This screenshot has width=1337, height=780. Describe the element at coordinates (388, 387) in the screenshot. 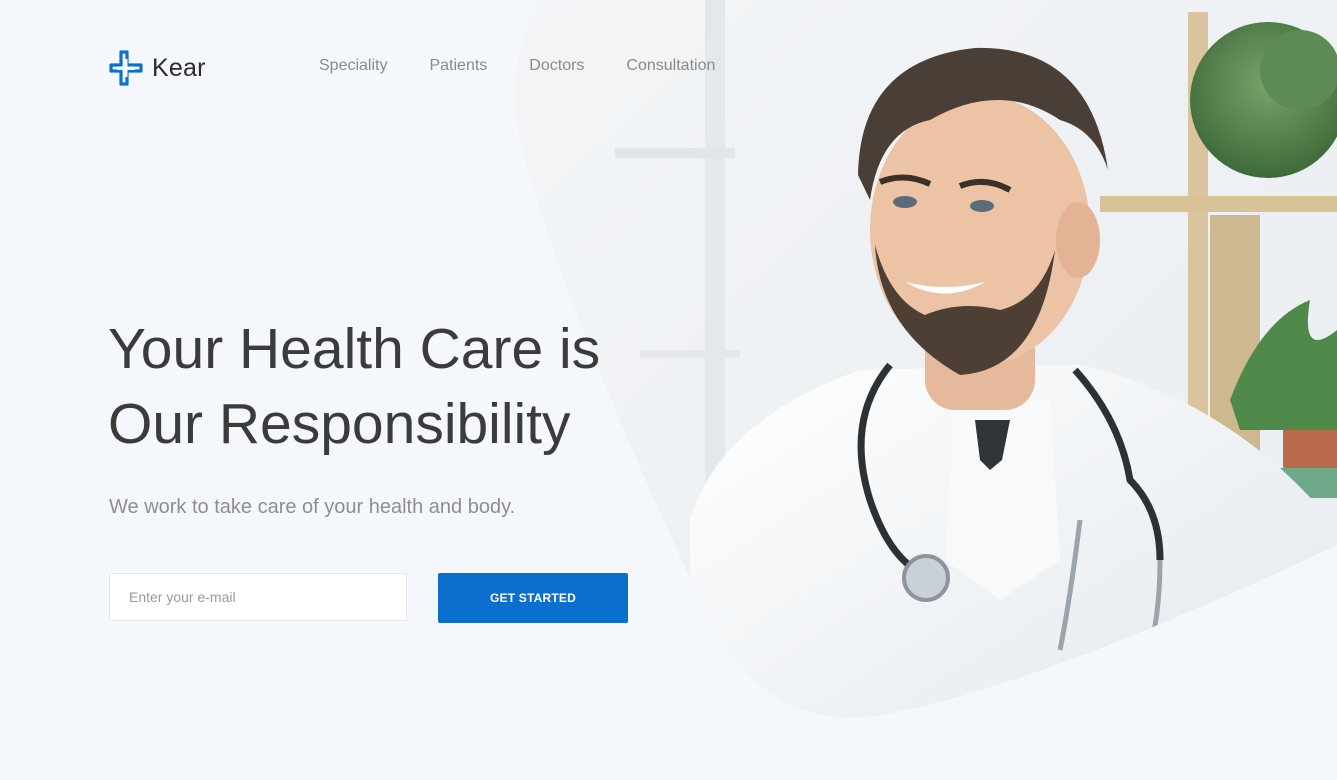

I see `hero-headline: Your Health Care is Our Responsibility` at that location.